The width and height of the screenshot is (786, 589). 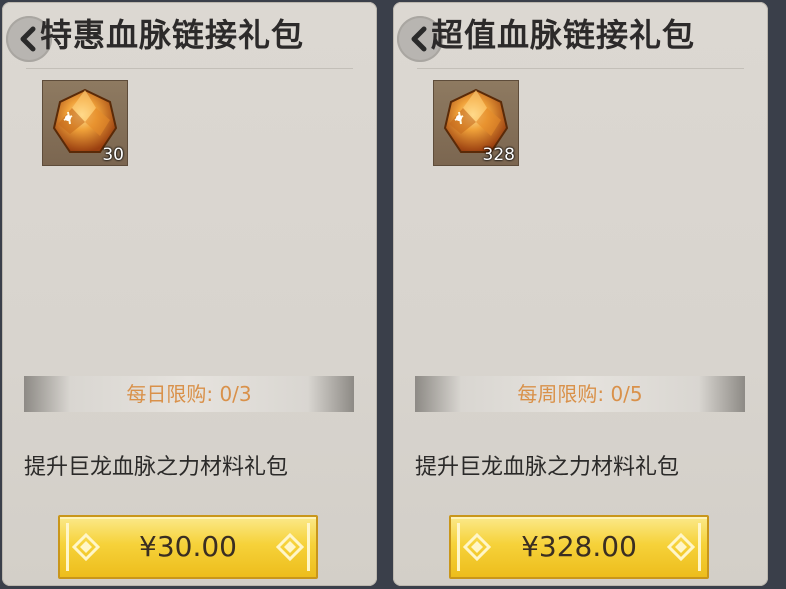 I want to click on purchase-limit-text: 每日限购: 0/3, so click(x=189, y=394).